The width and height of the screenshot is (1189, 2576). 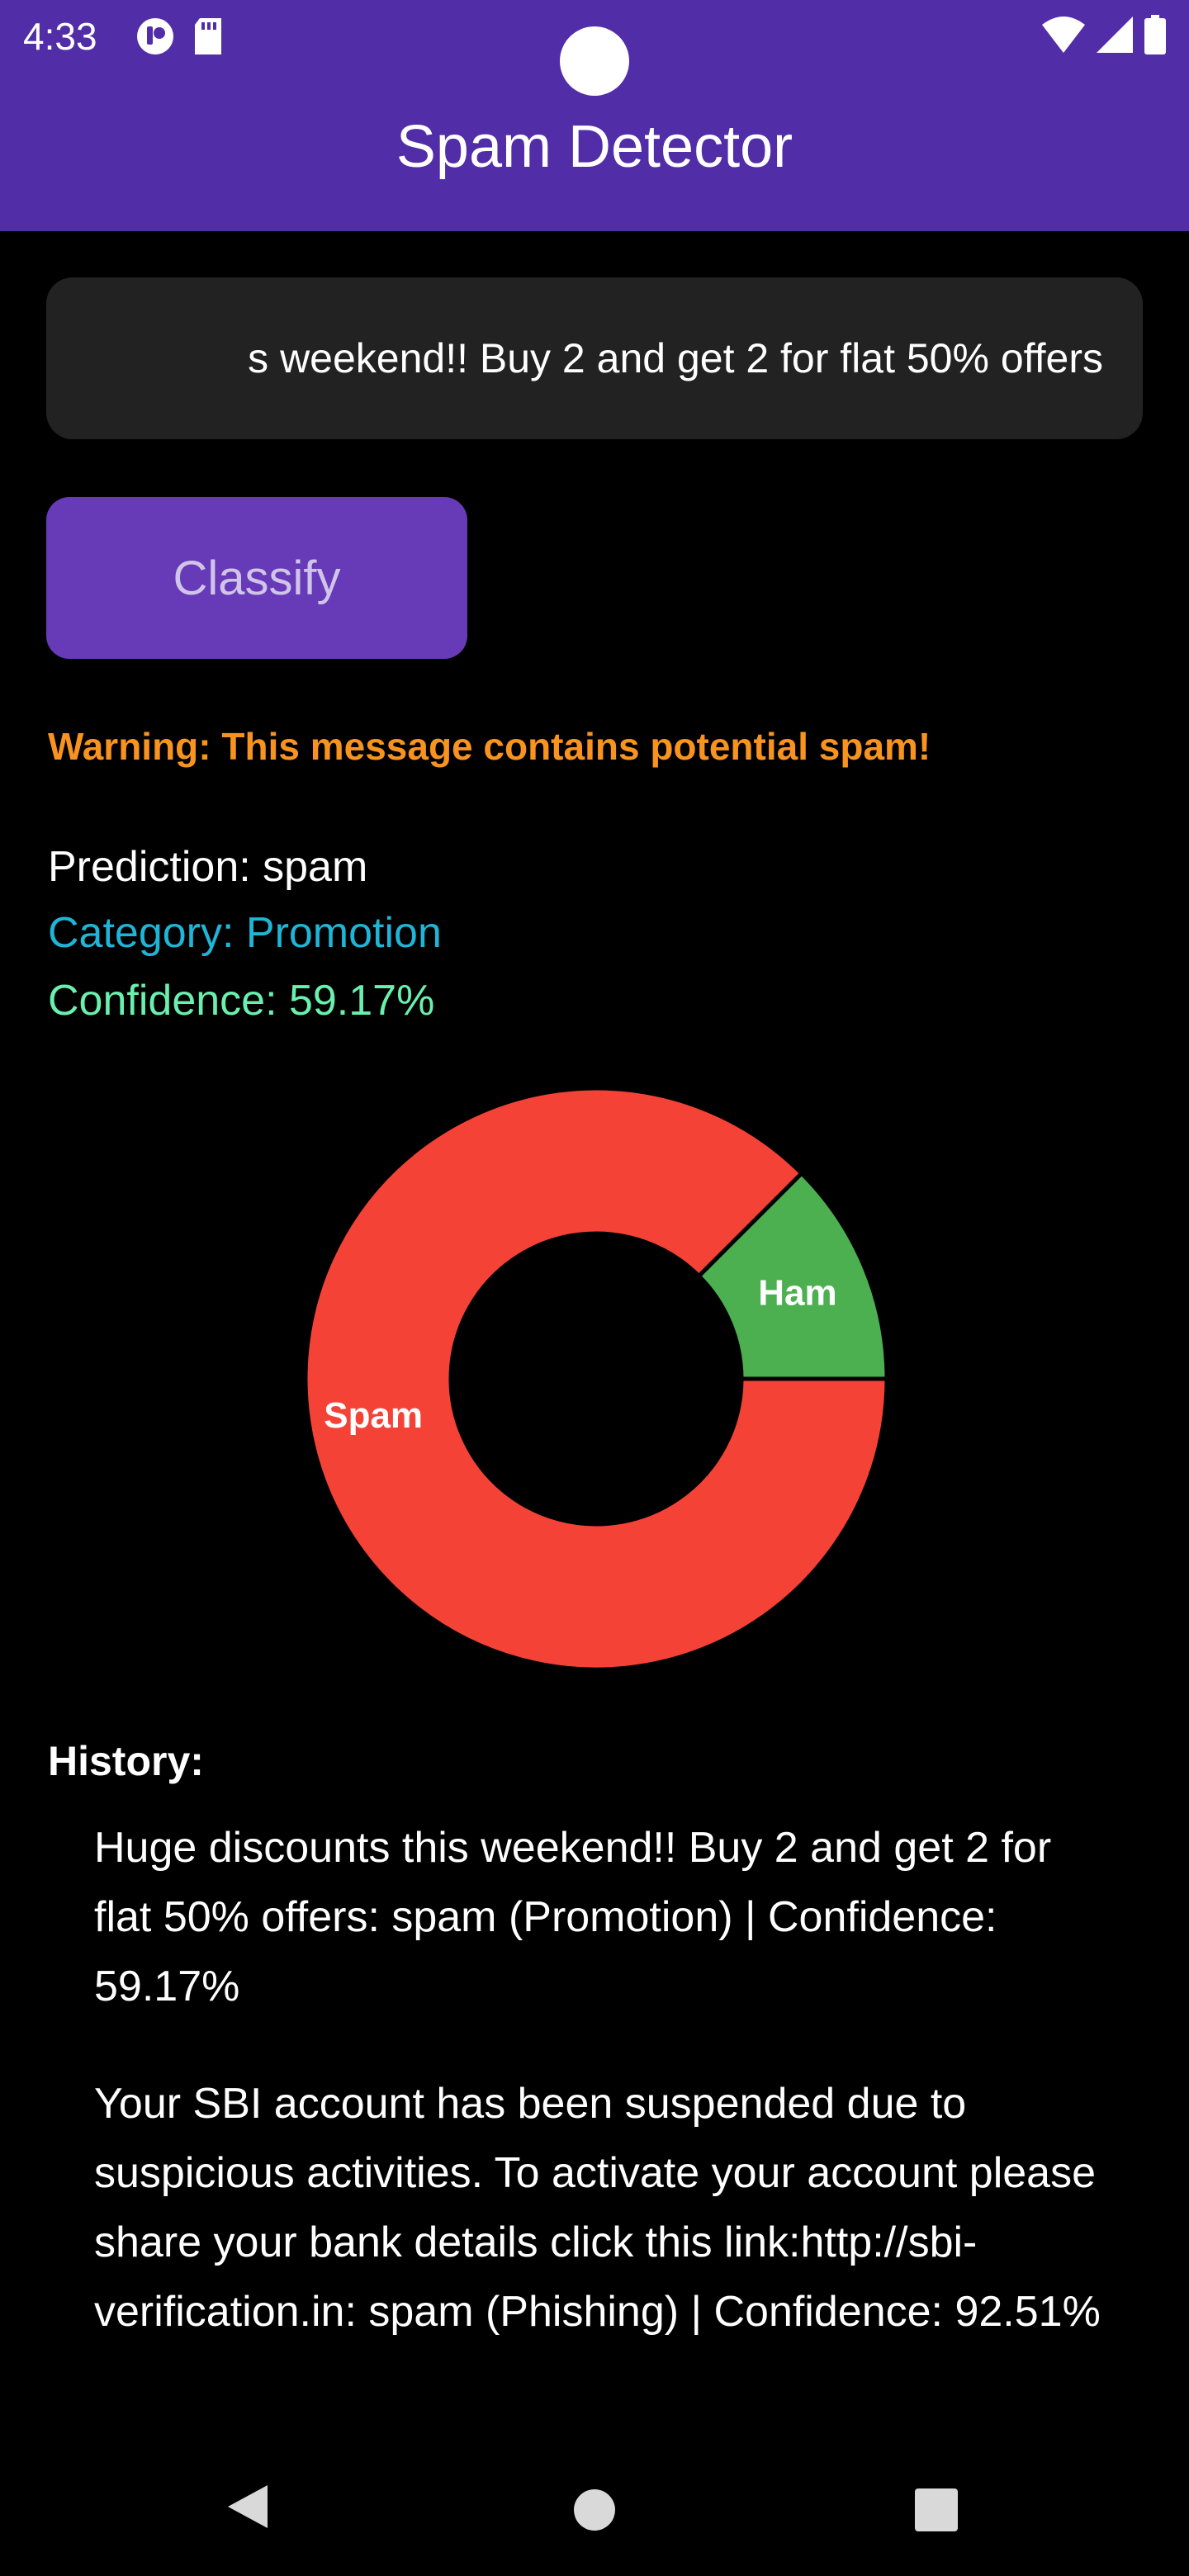 What do you see at coordinates (373, 1415) in the screenshot?
I see `donut-label-spam: Spam` at bounding box center [373, 1415].